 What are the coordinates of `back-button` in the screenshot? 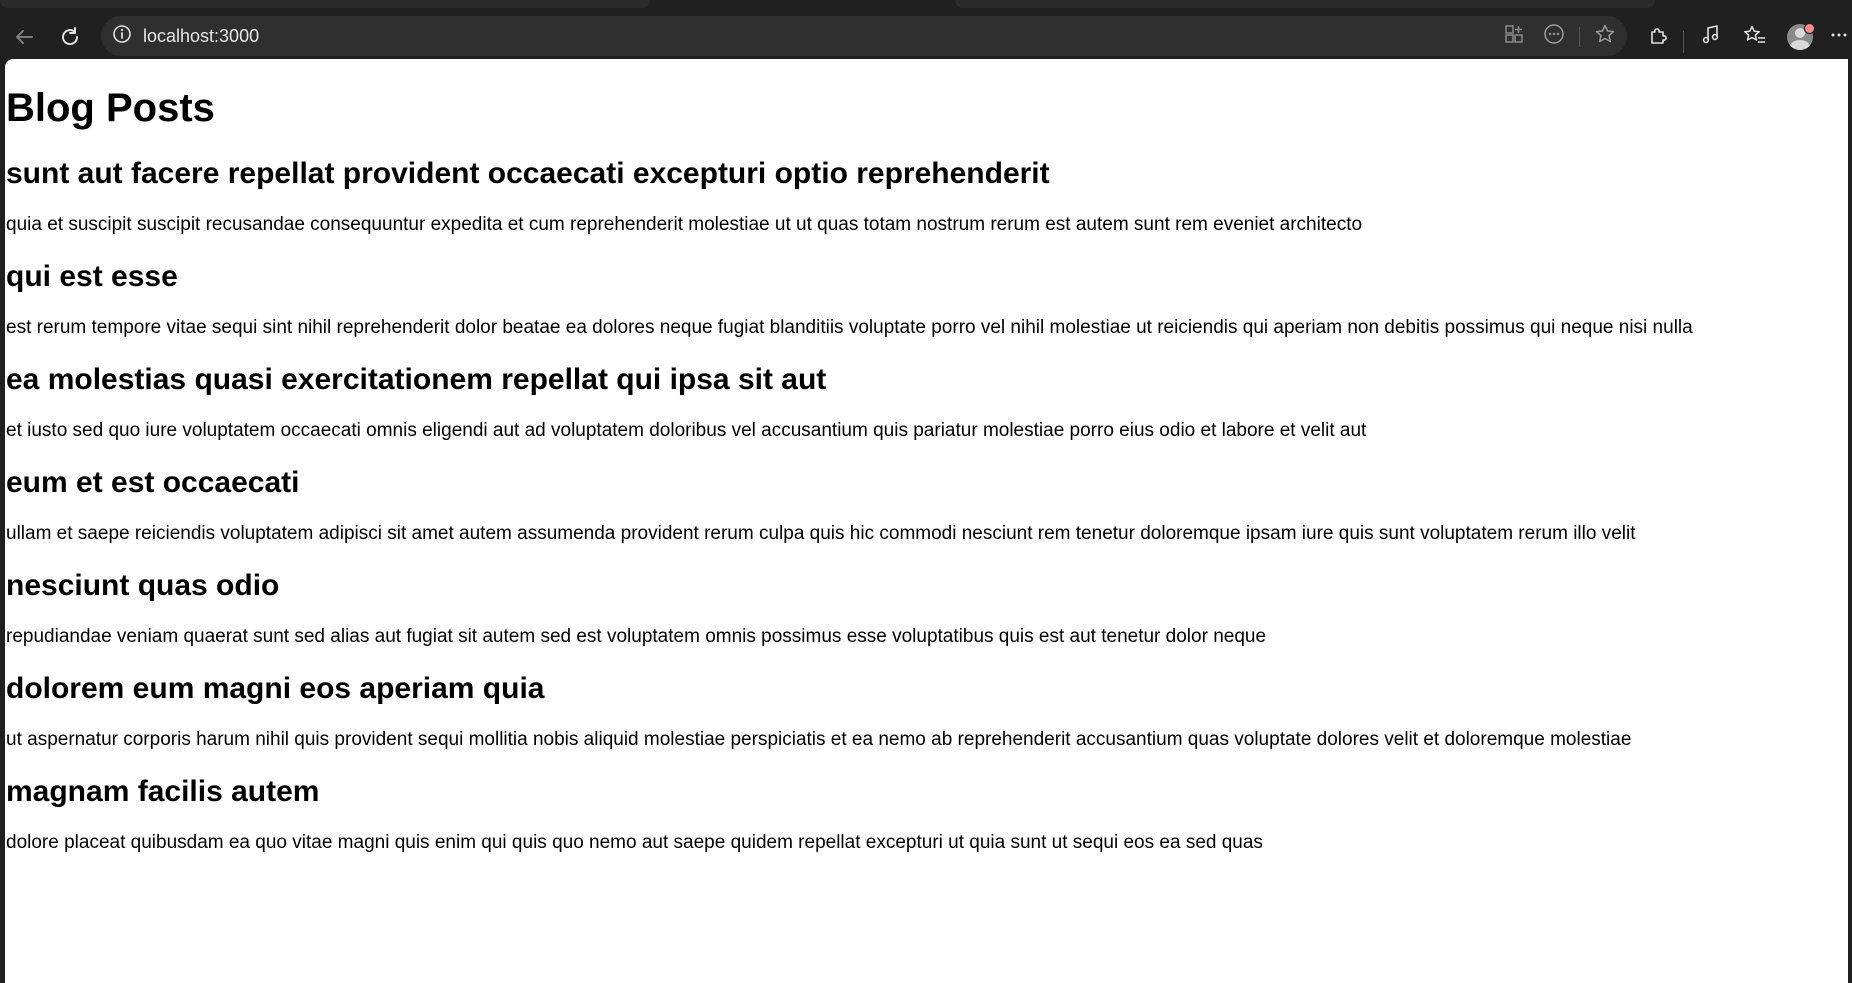 It's located at (24, 37).